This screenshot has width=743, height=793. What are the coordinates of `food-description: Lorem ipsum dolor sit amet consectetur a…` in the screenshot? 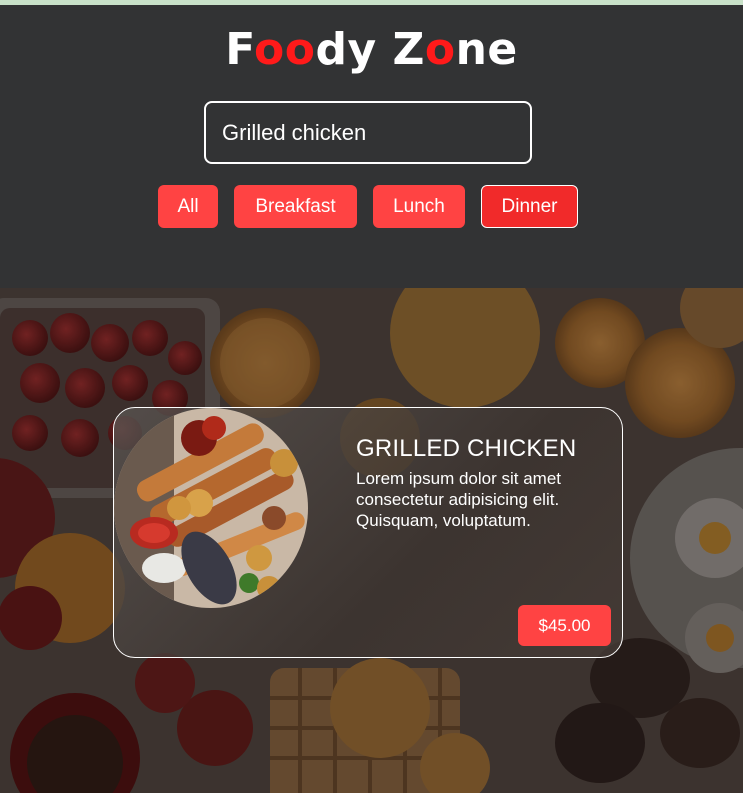 It's located at (459, 499).